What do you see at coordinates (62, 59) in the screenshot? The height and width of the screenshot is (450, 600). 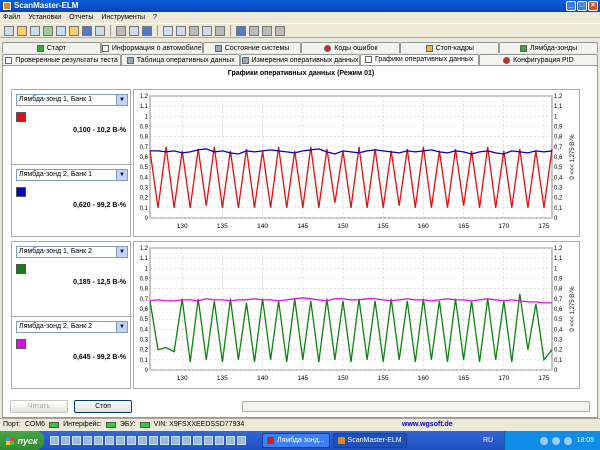 I see `tab-test-results: Проверенные результаты теста` at bounding box center [62, 59].